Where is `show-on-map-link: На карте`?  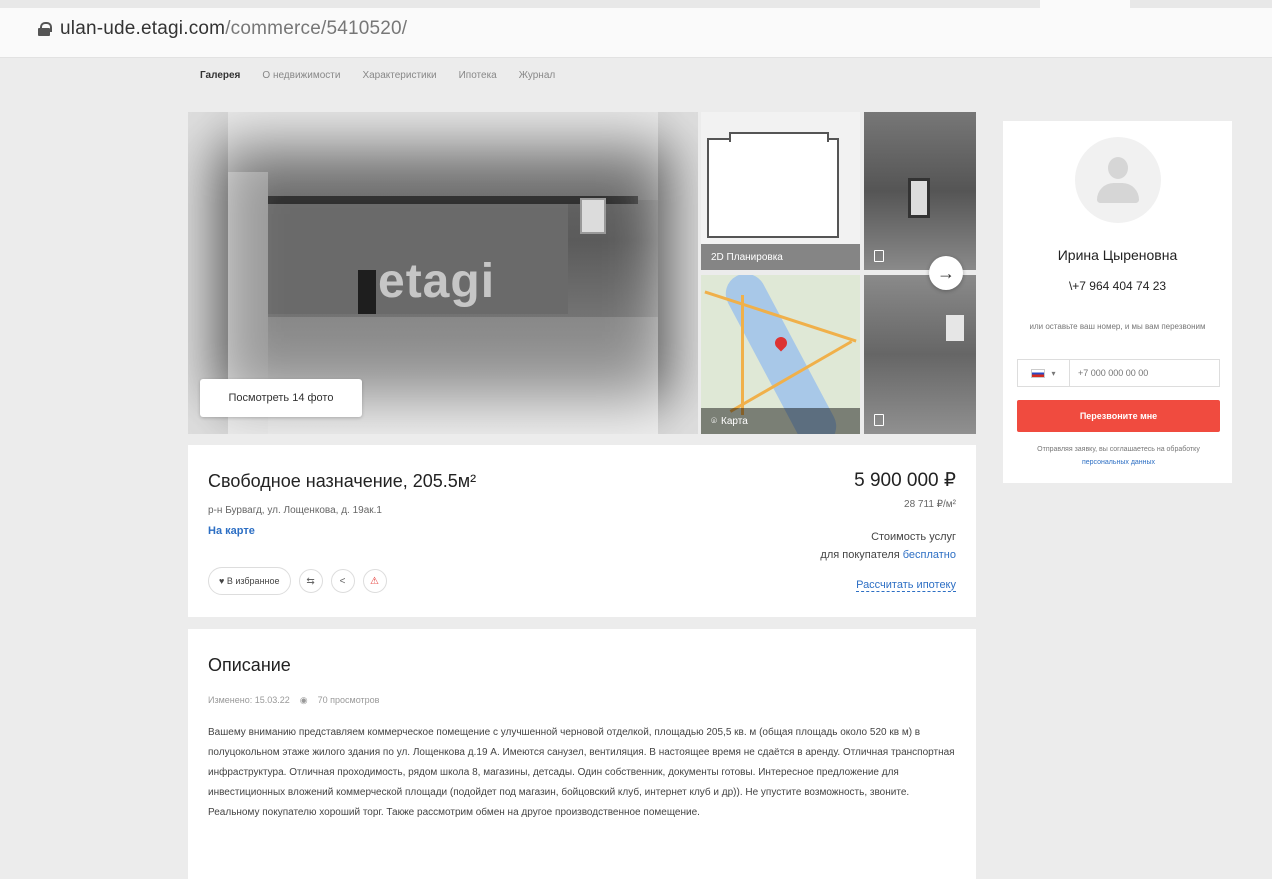 show-on-map-link: На карте is located at coordinates (231, 531).